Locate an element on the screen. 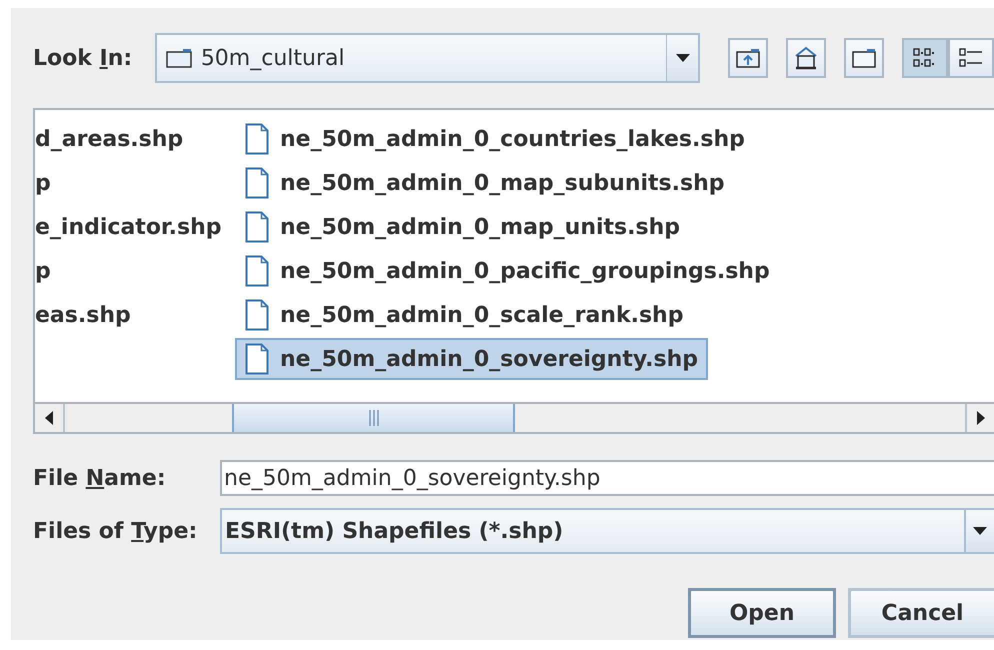 The width and height of the screenshot is (994, 650). new-folder-button is located at coordinates (864, 58).